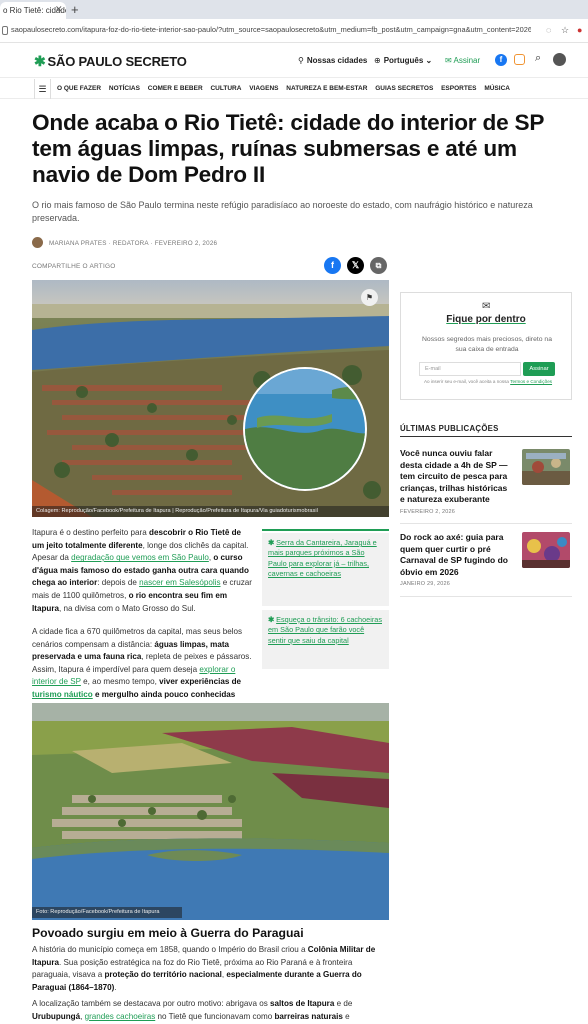 The width and height of the screenshot is (588, 1024). What do you see at coordinates (74, 266) in the screenshot?
I see `share-label: COMPARTILHE O ARTIGO` at bounding box center [74, 266].